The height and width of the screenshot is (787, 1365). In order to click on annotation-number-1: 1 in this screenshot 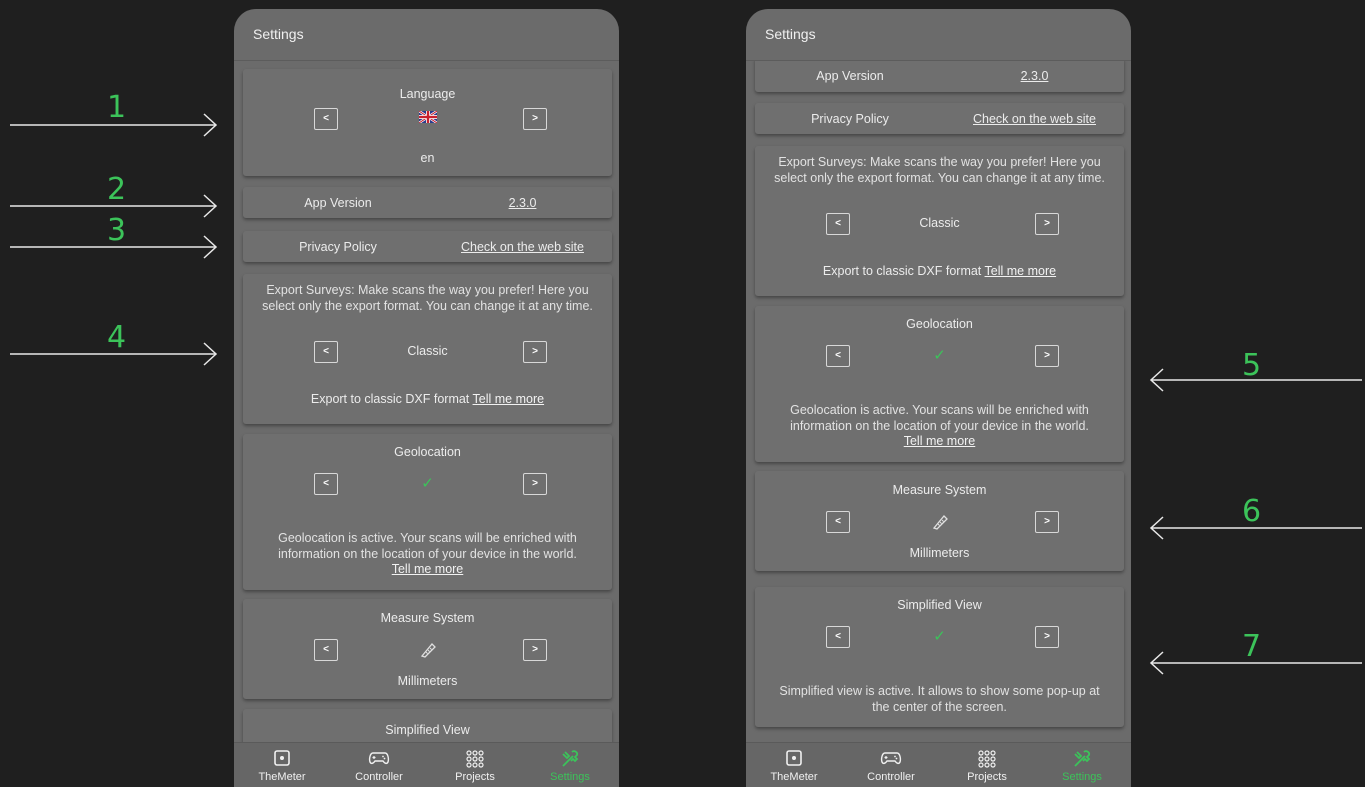, I will do `click(117, 107)`.